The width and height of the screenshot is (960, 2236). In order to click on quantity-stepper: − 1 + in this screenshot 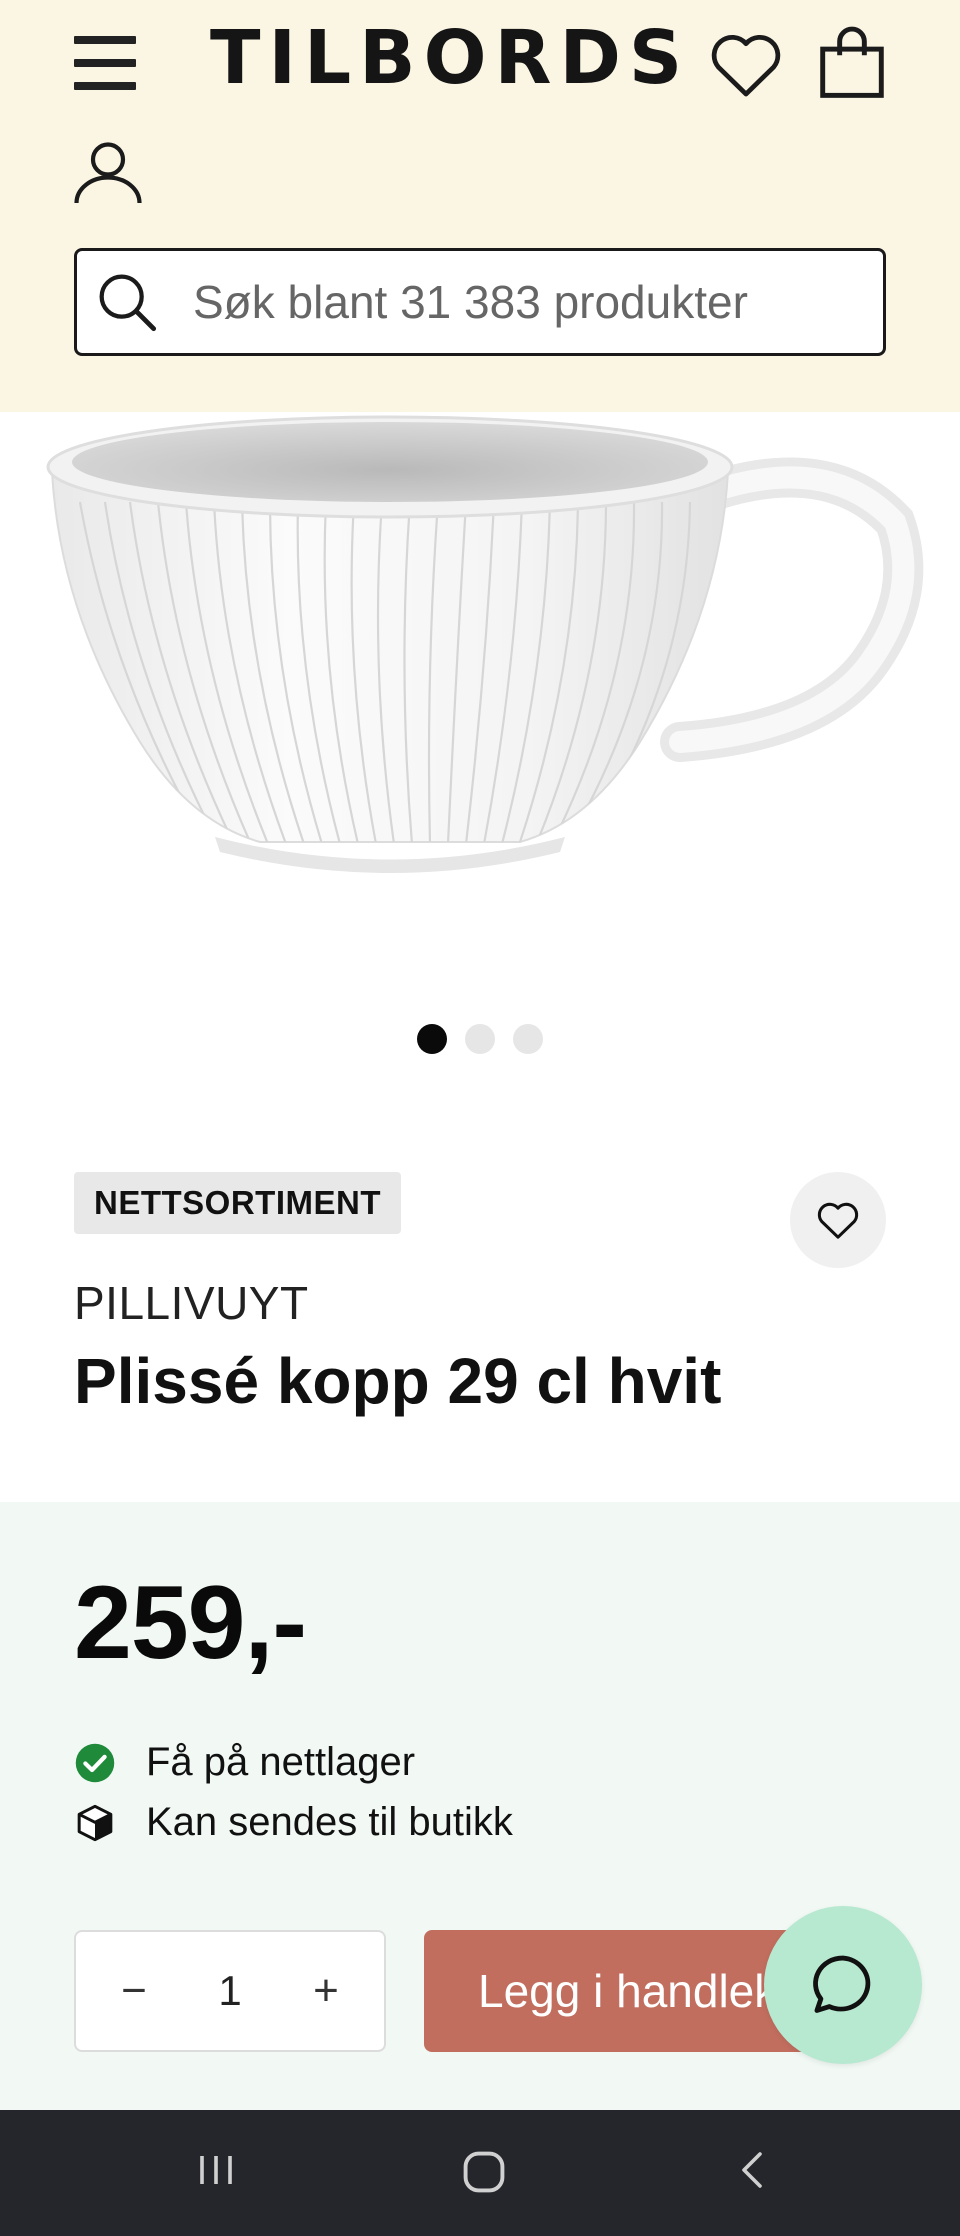, I will do `click(230, 1991)`.